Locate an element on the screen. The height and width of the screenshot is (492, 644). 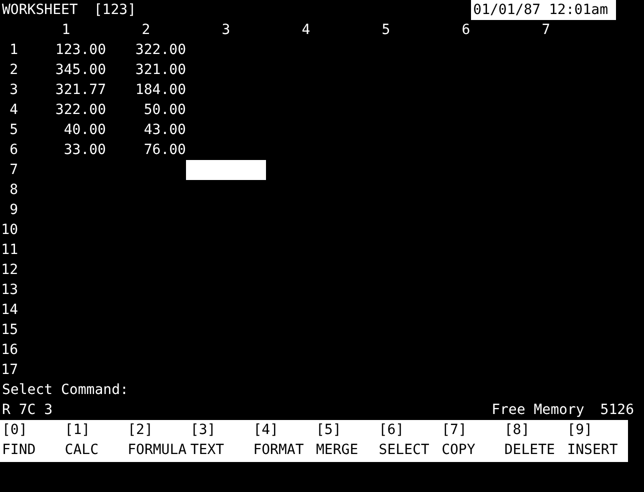
row-header: 1 is located at coordinates (13, 50).